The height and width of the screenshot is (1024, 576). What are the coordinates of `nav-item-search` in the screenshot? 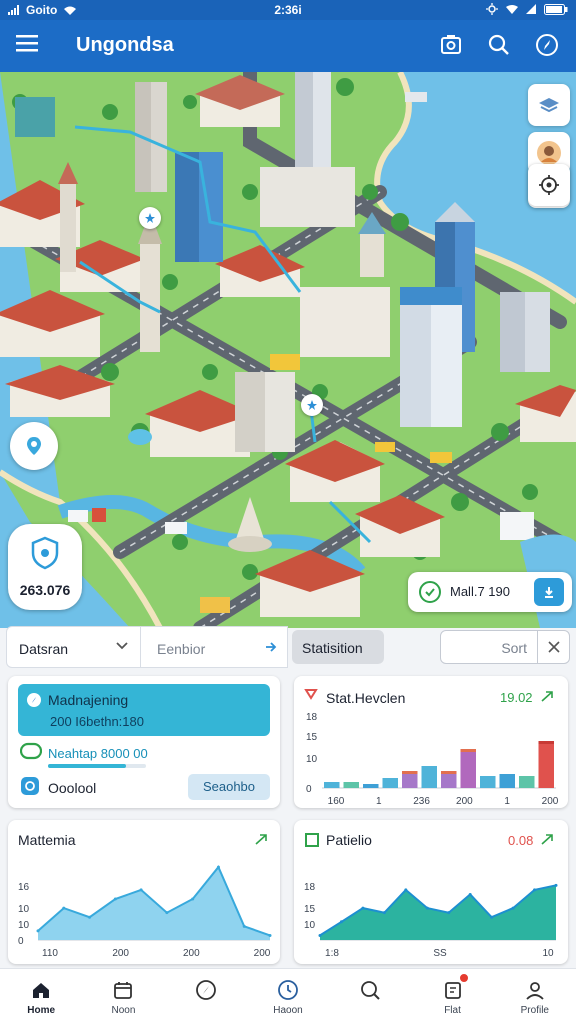 It's located at (370, 996).